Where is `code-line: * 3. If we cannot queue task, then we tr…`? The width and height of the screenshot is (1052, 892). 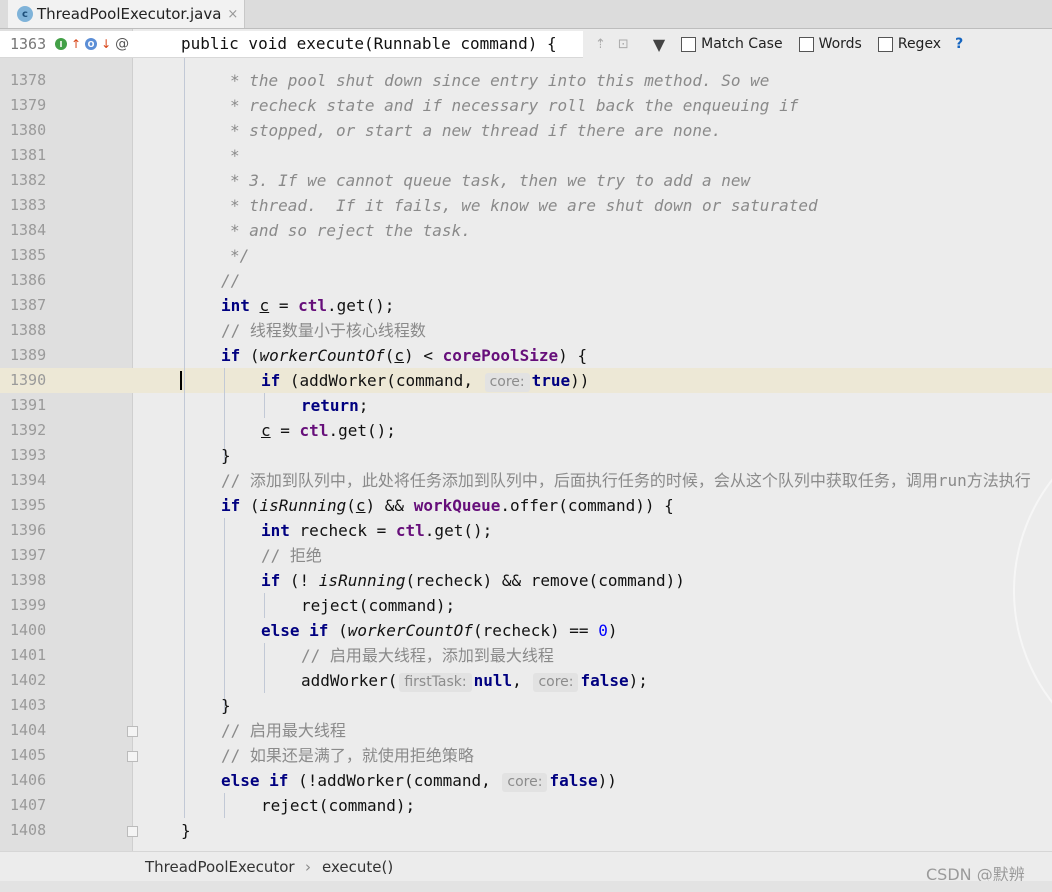 code-line: * 3. If we cannot queue task, then we tr… is located at coordinates (490, 180).